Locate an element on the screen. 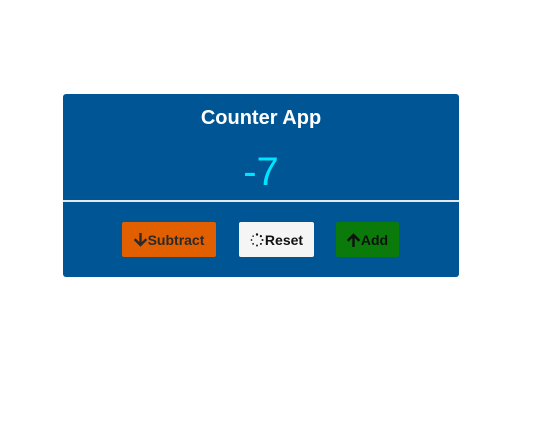 The height and width of the screenshot is (432, 543). divider is located at coordinates (261, 201).